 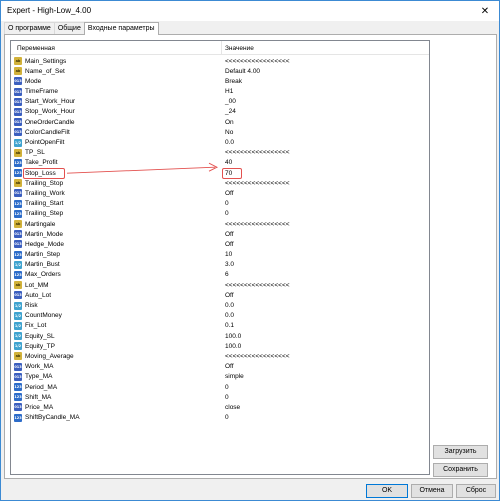 I want to click on grid-row-trailing-step: 123 Trailing_Step 0, so click(x=220, y=214).